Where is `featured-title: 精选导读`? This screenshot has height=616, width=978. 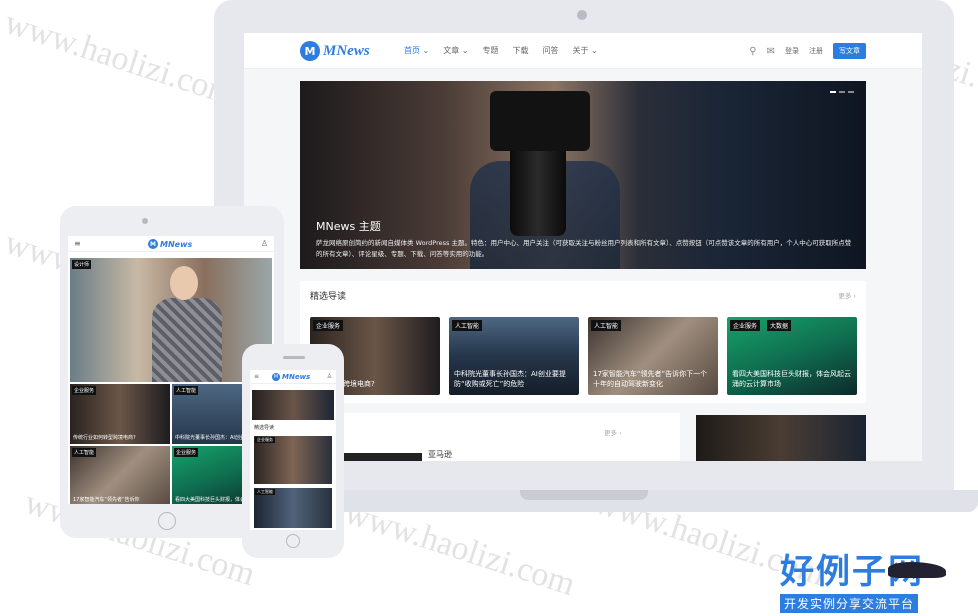 featured-title: 精选导读 is located at coordinates (328, 297).